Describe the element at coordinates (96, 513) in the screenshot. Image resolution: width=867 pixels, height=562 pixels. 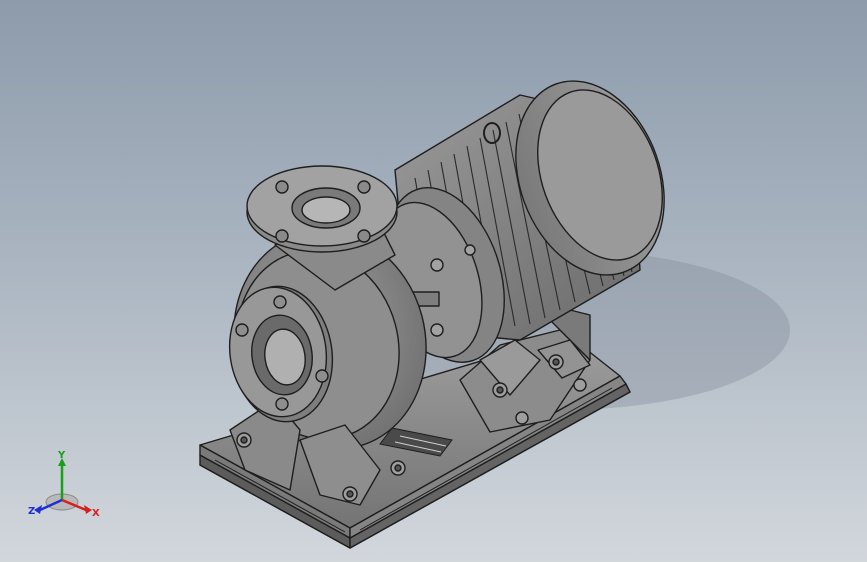
I see `triad-x-label: X` at that location.